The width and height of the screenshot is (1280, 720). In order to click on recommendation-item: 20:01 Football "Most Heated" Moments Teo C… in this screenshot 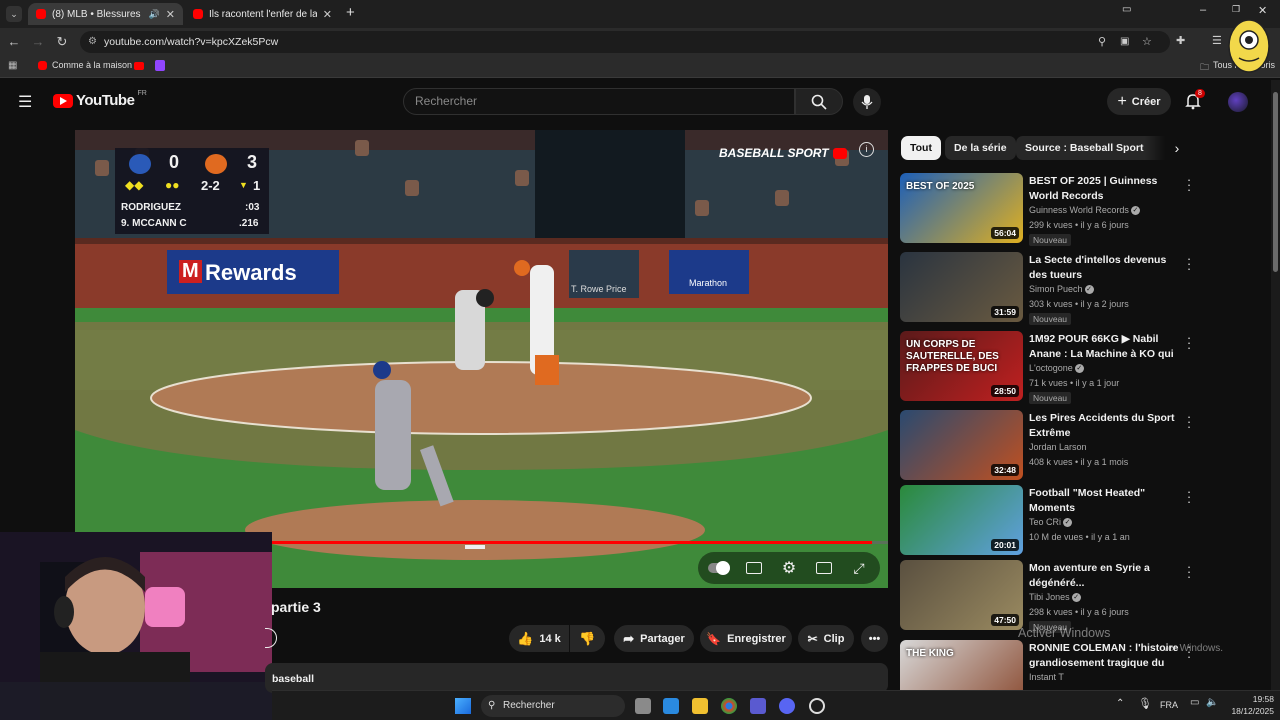, I will do `click(1050, 520)`.